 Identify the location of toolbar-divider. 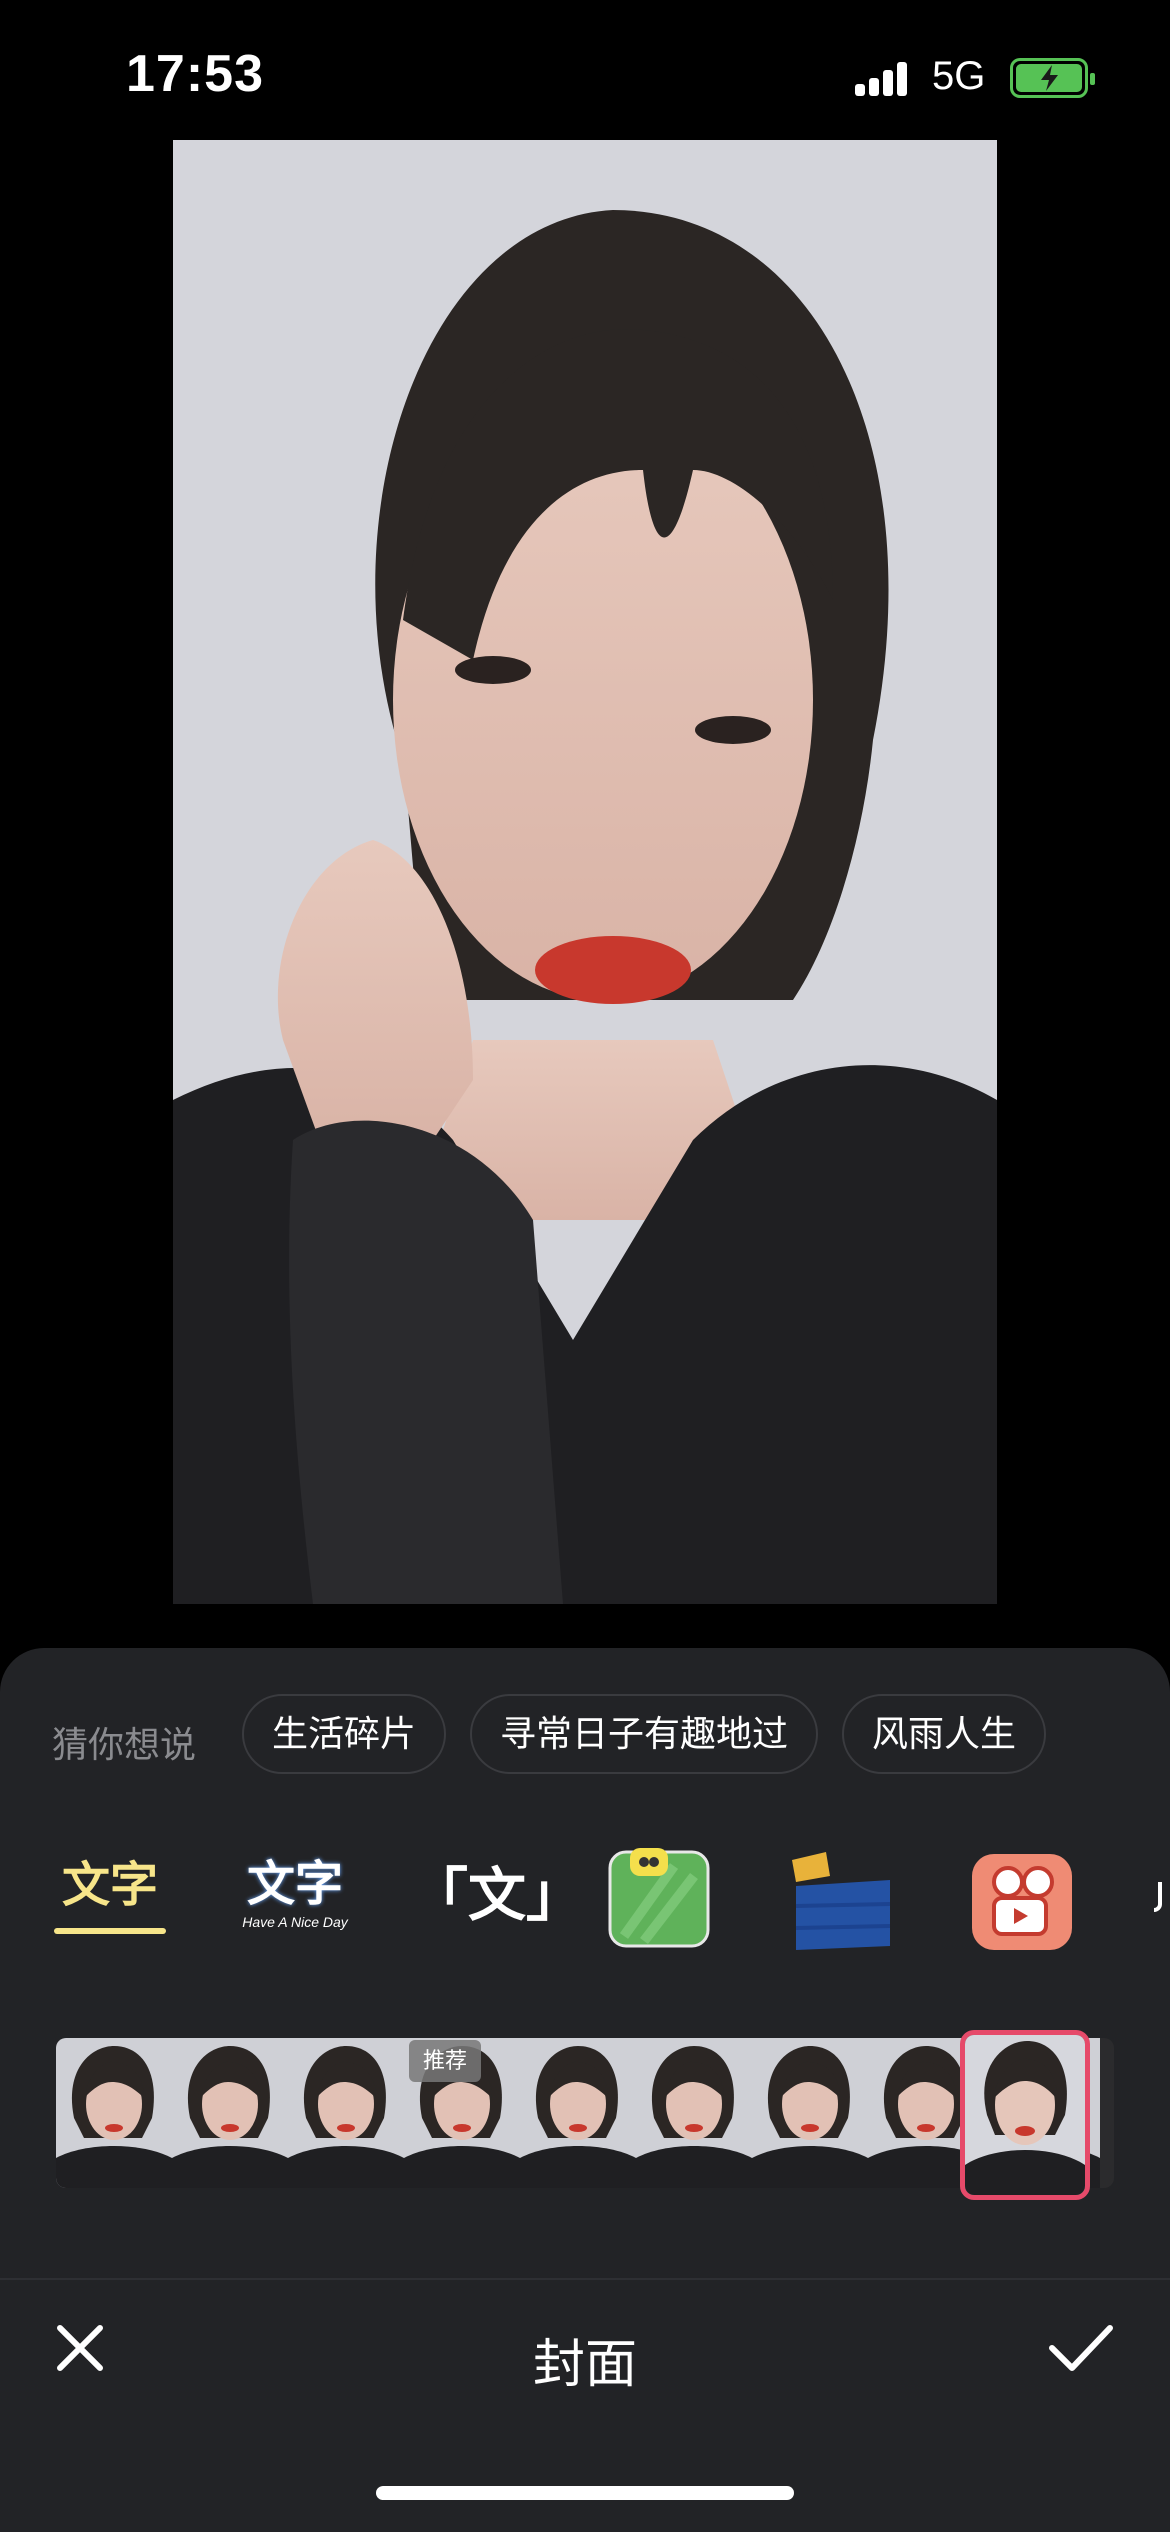
(585, 2279).